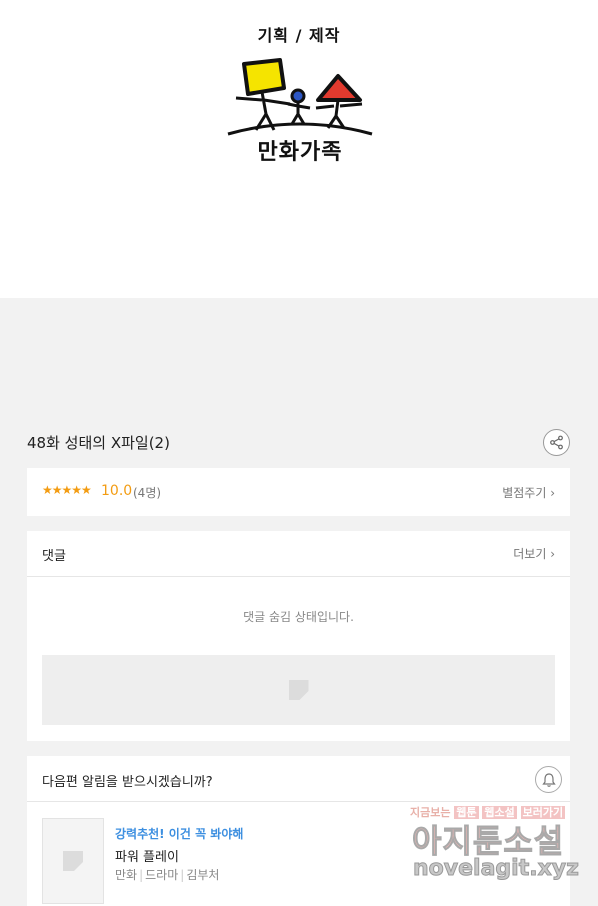 This screenshot has height=906, width=598. I want to click on credit-text: 기획 / 제작, so click(299, 35).